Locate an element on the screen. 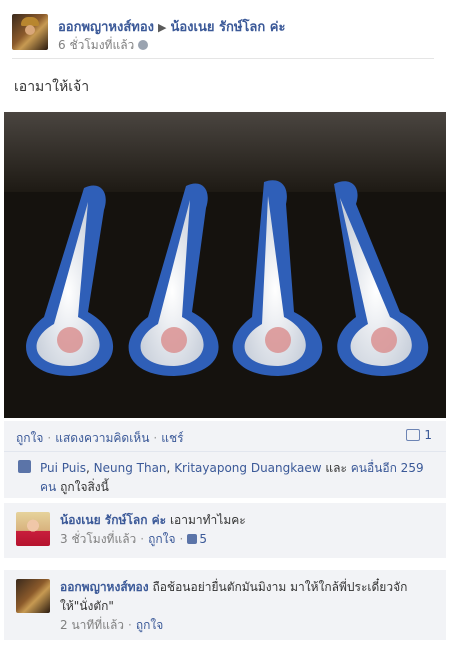 The width and height of the screenshot is (450, 646). author-link: ออกพญาหงส์ทอง is located at coordinates (106, 27).